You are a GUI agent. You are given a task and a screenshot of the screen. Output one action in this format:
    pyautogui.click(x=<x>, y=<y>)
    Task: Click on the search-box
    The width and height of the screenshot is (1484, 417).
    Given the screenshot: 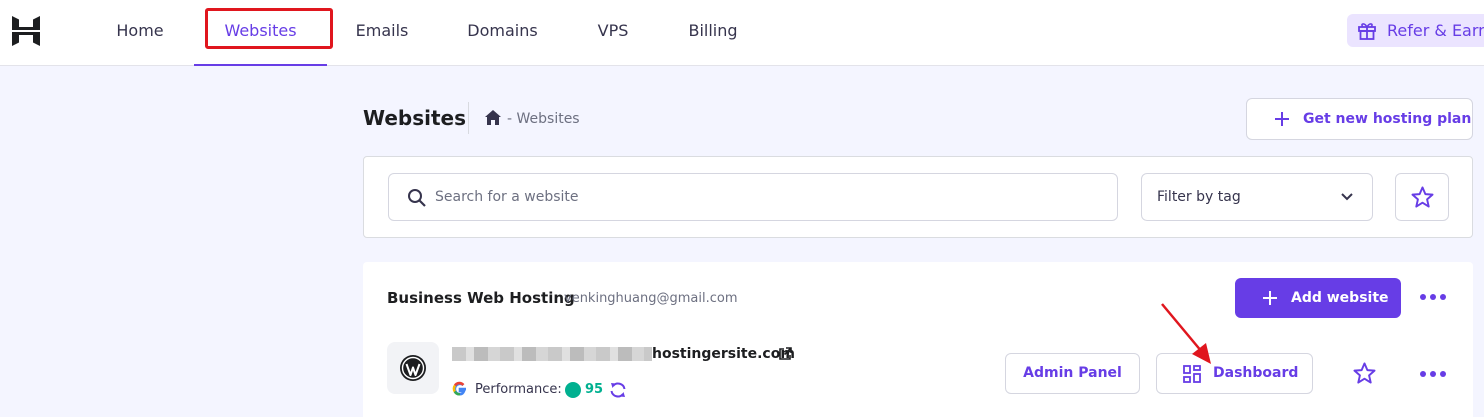 What is the action you would take?
    pyautogui.click(x=753, y=197)
    